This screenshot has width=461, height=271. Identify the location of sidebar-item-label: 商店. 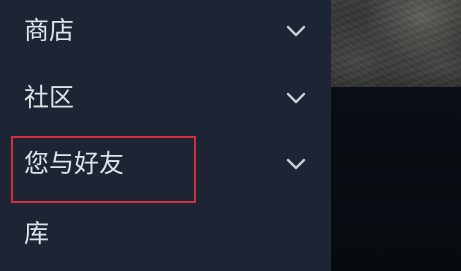
(49, 30).